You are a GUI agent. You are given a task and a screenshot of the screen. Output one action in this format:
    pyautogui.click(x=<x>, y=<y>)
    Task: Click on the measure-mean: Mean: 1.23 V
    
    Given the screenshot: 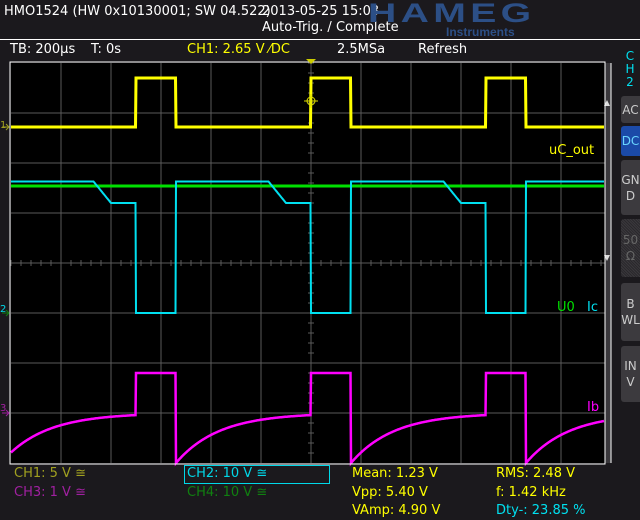 What is the action you would take?
    pyautogui.click(x=395, y=473)
    